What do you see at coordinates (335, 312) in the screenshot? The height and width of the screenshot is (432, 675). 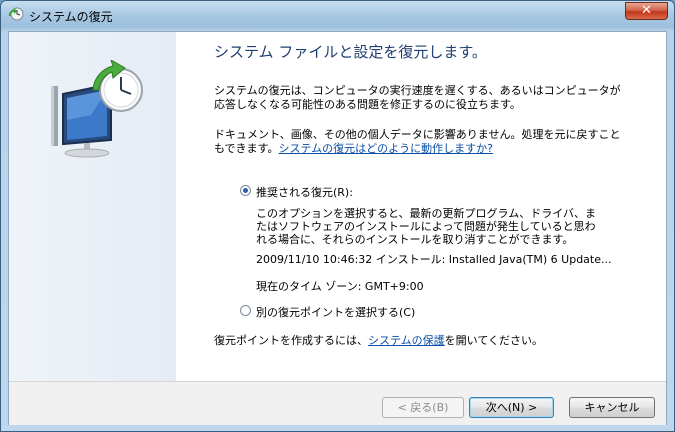 I see `choose-other-restore-label: 別の復元ポイントを選択する(C)` at bounding box center [335, 312].